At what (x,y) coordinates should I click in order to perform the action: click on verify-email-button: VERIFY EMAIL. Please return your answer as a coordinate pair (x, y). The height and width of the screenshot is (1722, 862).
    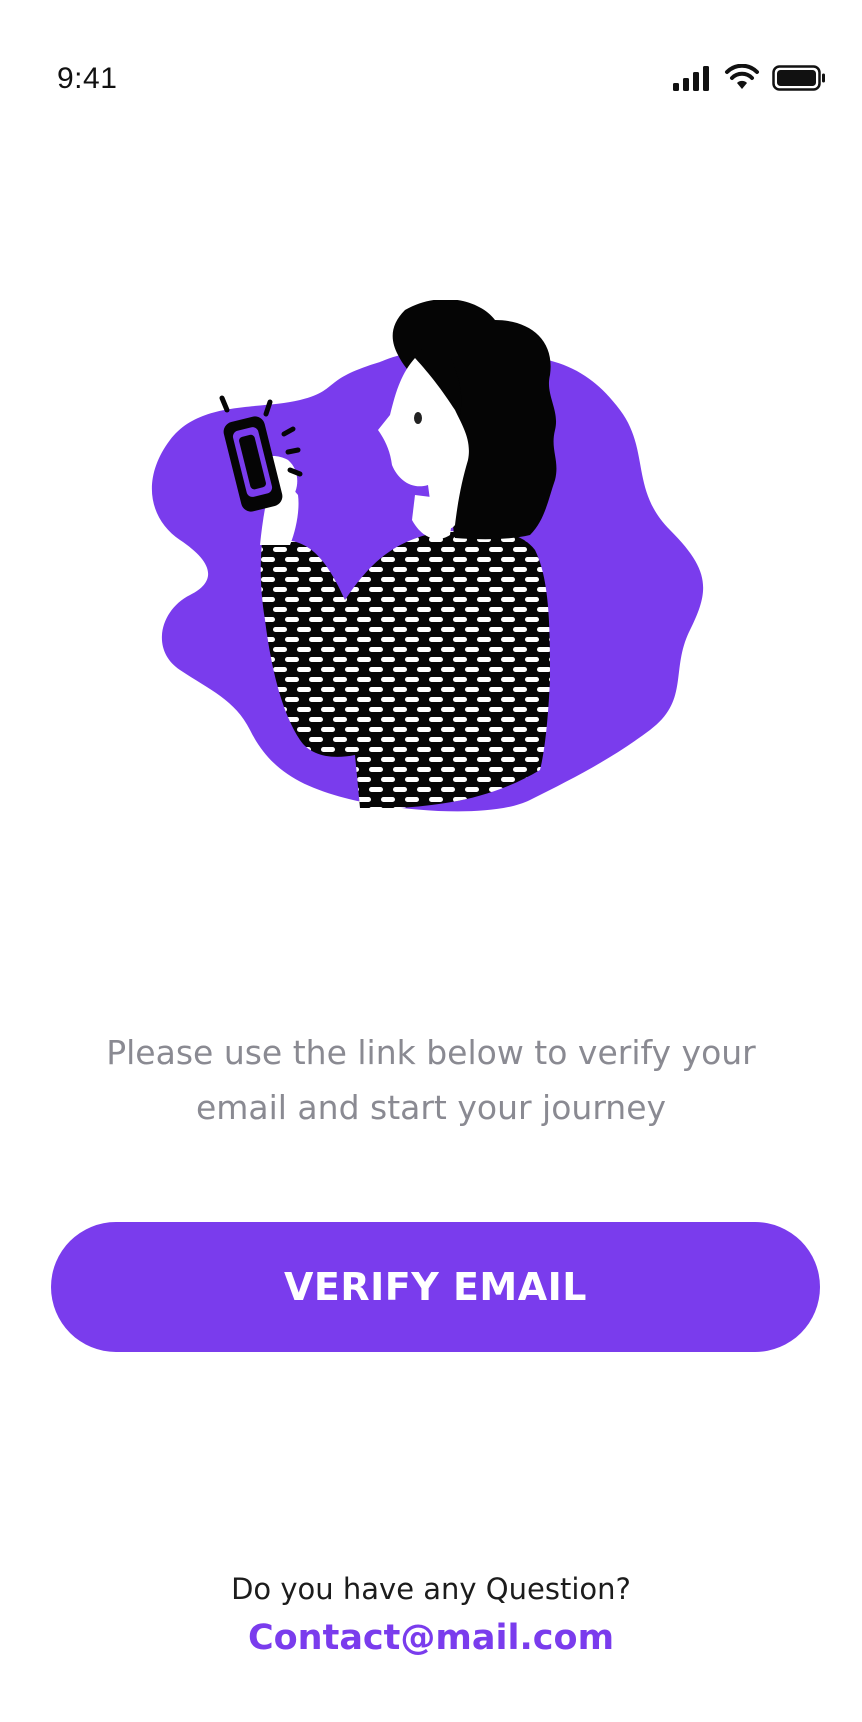
    Looking at the image, I should click on (435, 1287).